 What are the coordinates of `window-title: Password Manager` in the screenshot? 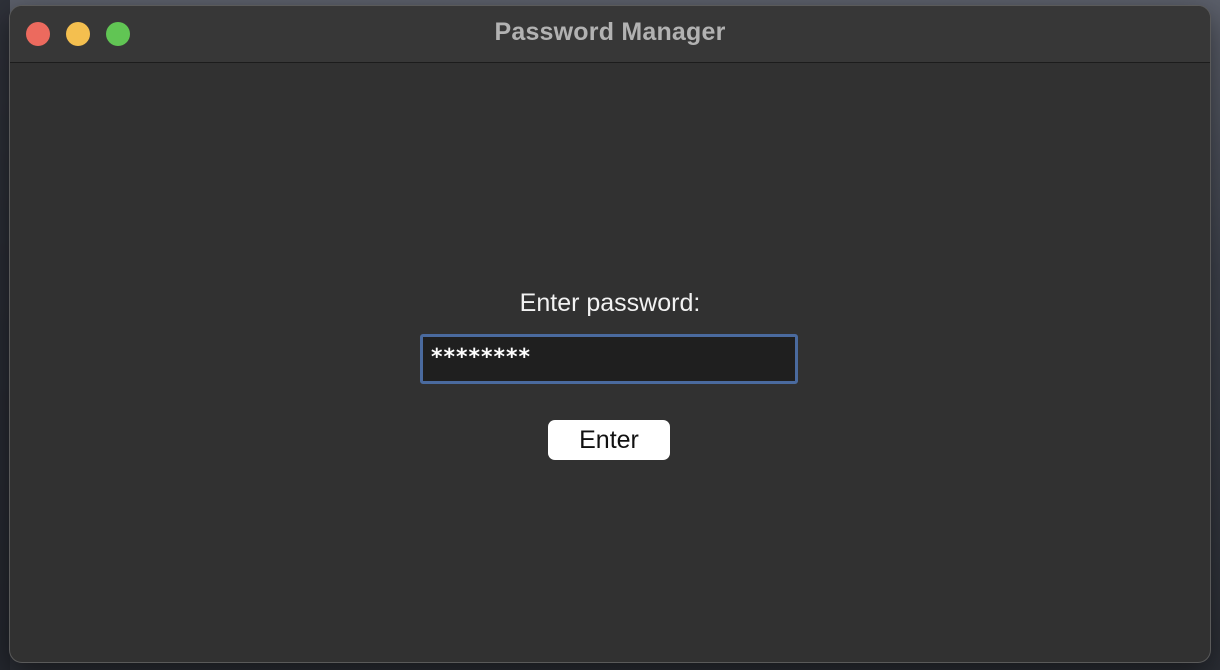 It's located at (610, 32).